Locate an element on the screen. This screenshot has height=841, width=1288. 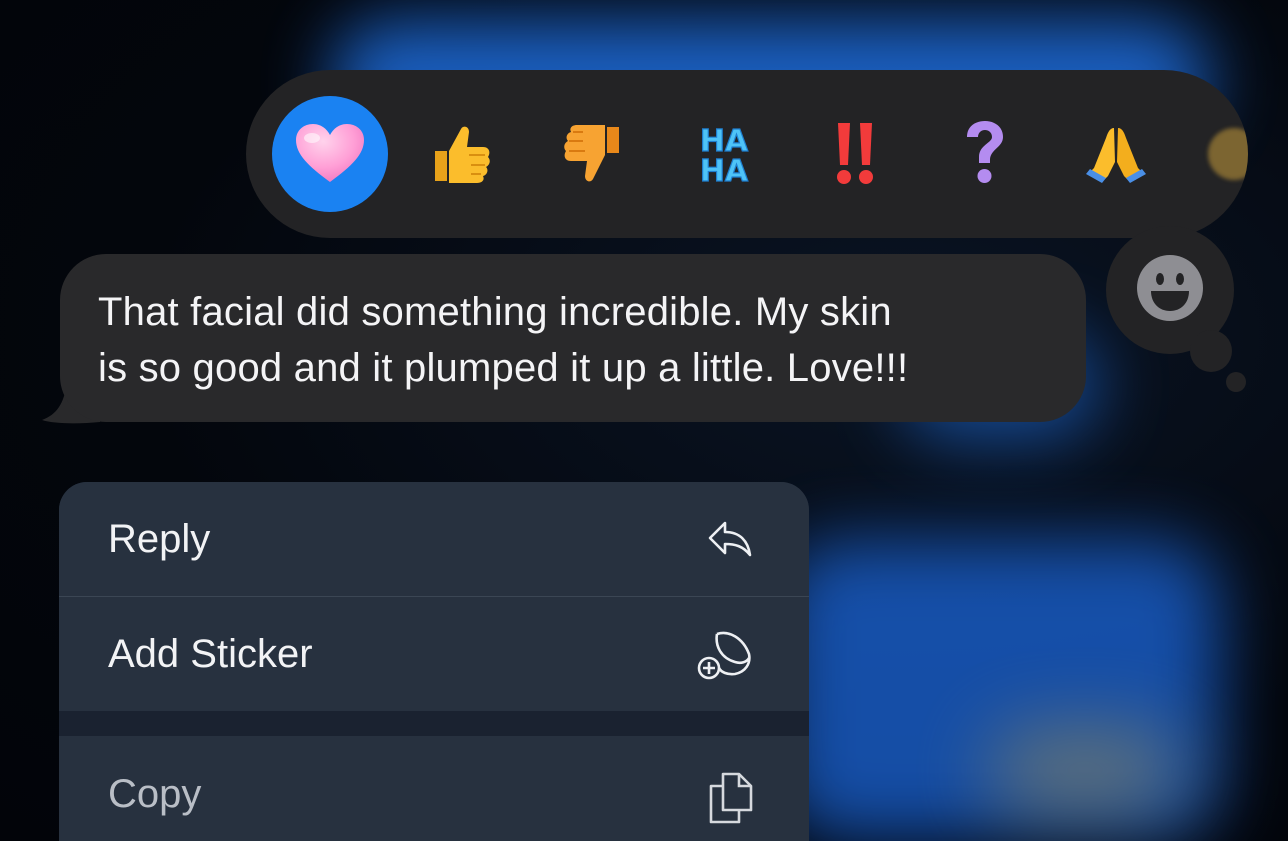
reaction-question-button is located at coordinates (984, 154).